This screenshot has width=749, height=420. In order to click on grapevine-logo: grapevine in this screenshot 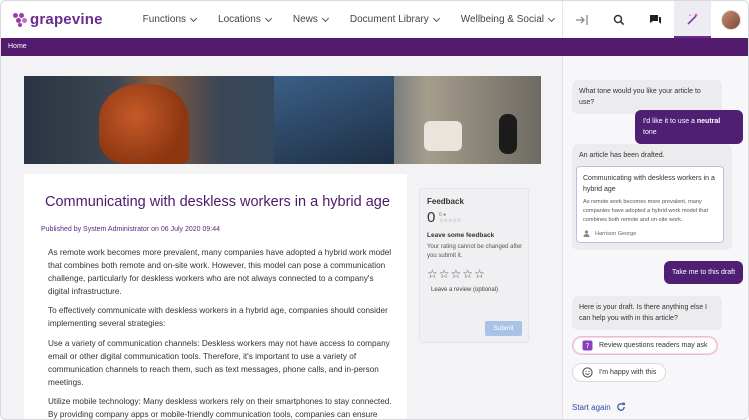, I will do `click(58, 19)`.